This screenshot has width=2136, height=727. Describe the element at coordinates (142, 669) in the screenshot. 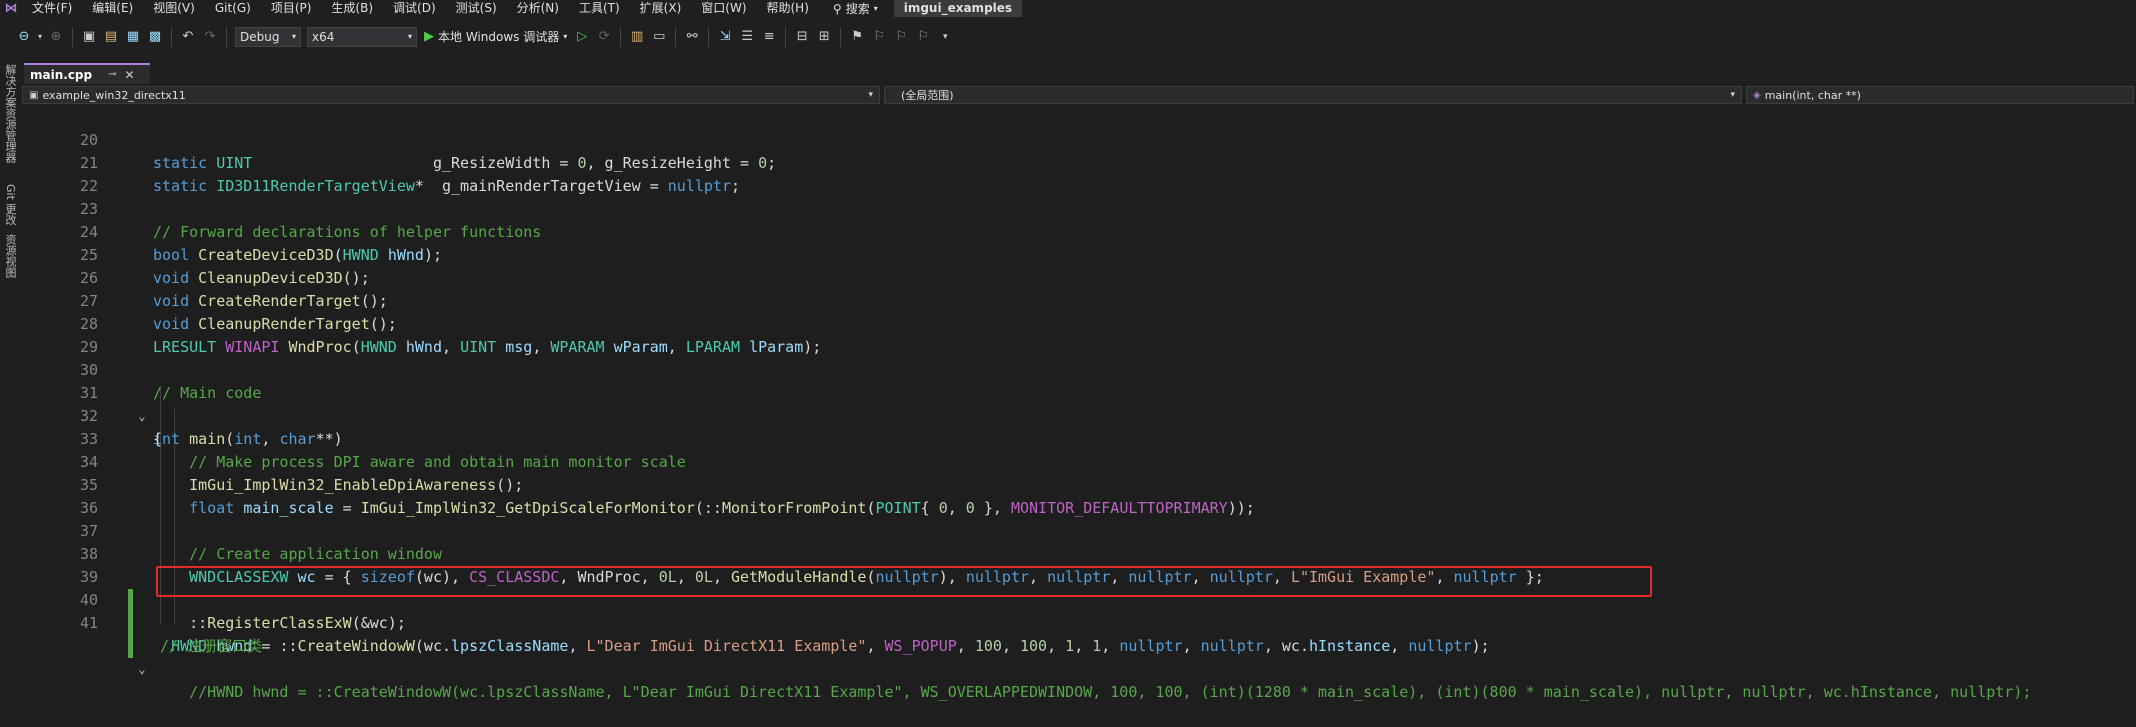

I see `fold-chevron-icon: ⌄` at that location.